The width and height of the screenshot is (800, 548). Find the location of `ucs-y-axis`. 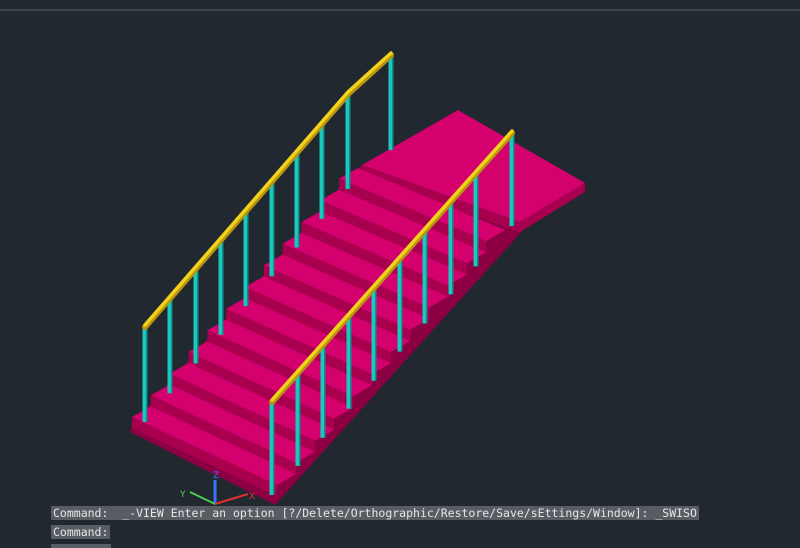

ucs-y-axis is located at coordinates (202, 498).